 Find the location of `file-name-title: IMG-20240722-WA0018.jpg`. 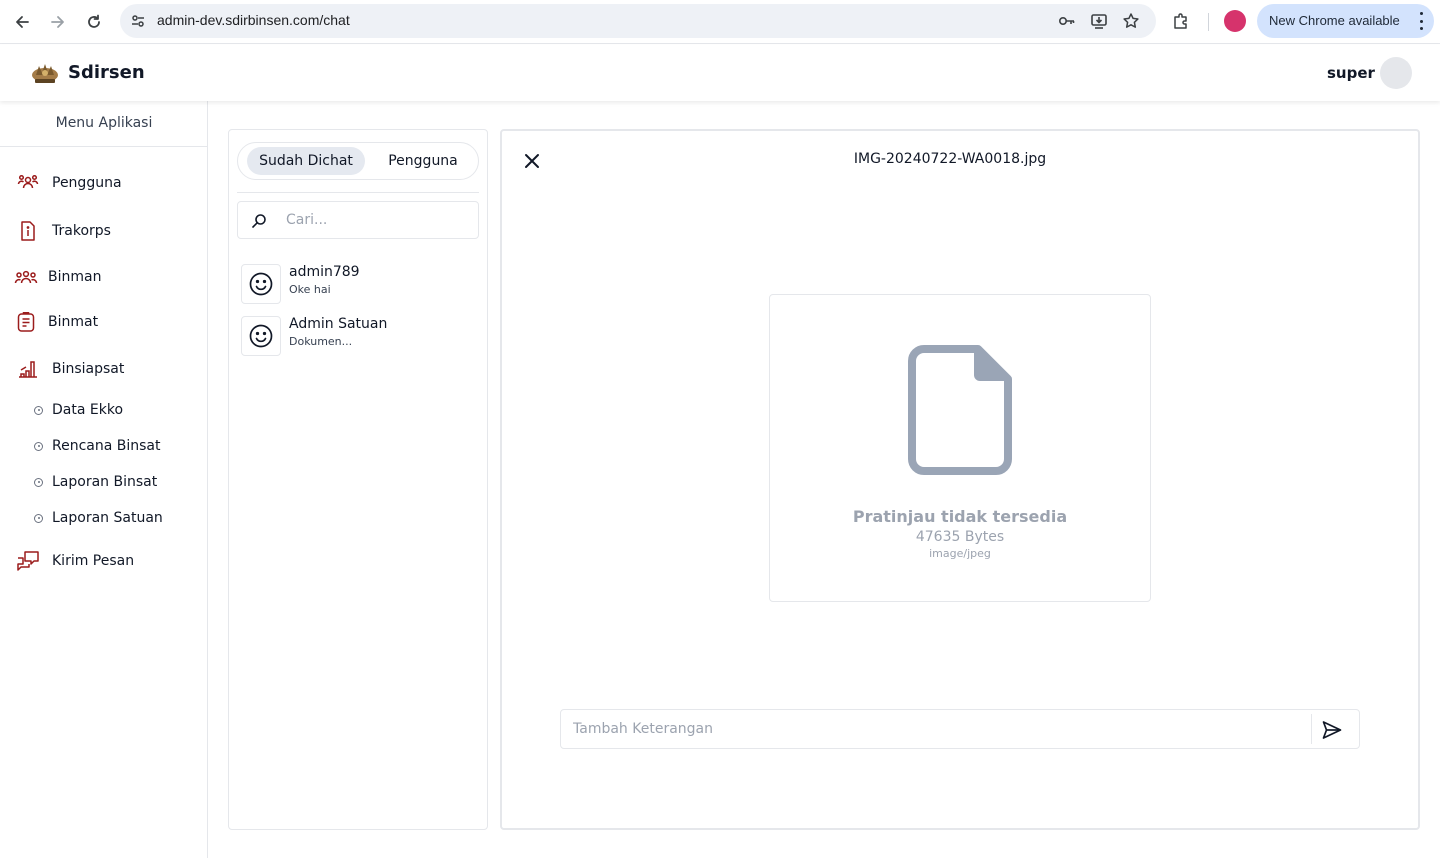

file-name-title: IMG-20240722-WA0018.jpg is located at coordinates (950, 159).